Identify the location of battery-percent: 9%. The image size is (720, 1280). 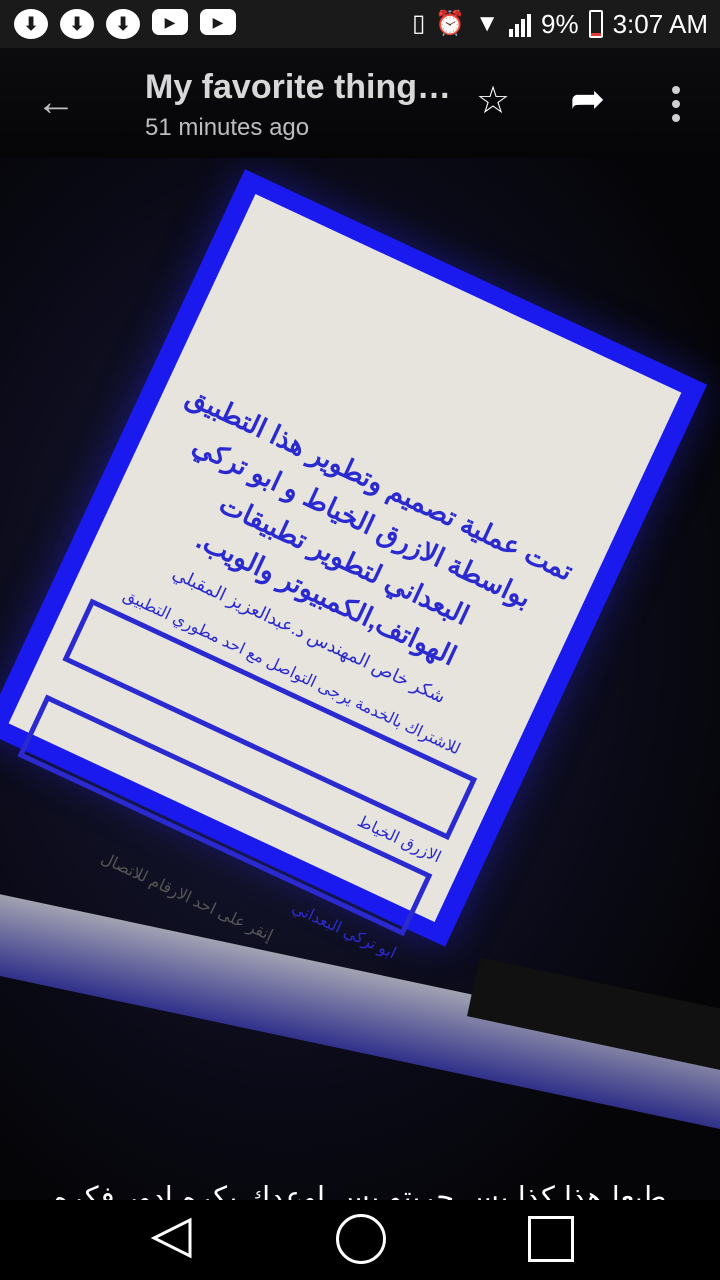
(560, 23).